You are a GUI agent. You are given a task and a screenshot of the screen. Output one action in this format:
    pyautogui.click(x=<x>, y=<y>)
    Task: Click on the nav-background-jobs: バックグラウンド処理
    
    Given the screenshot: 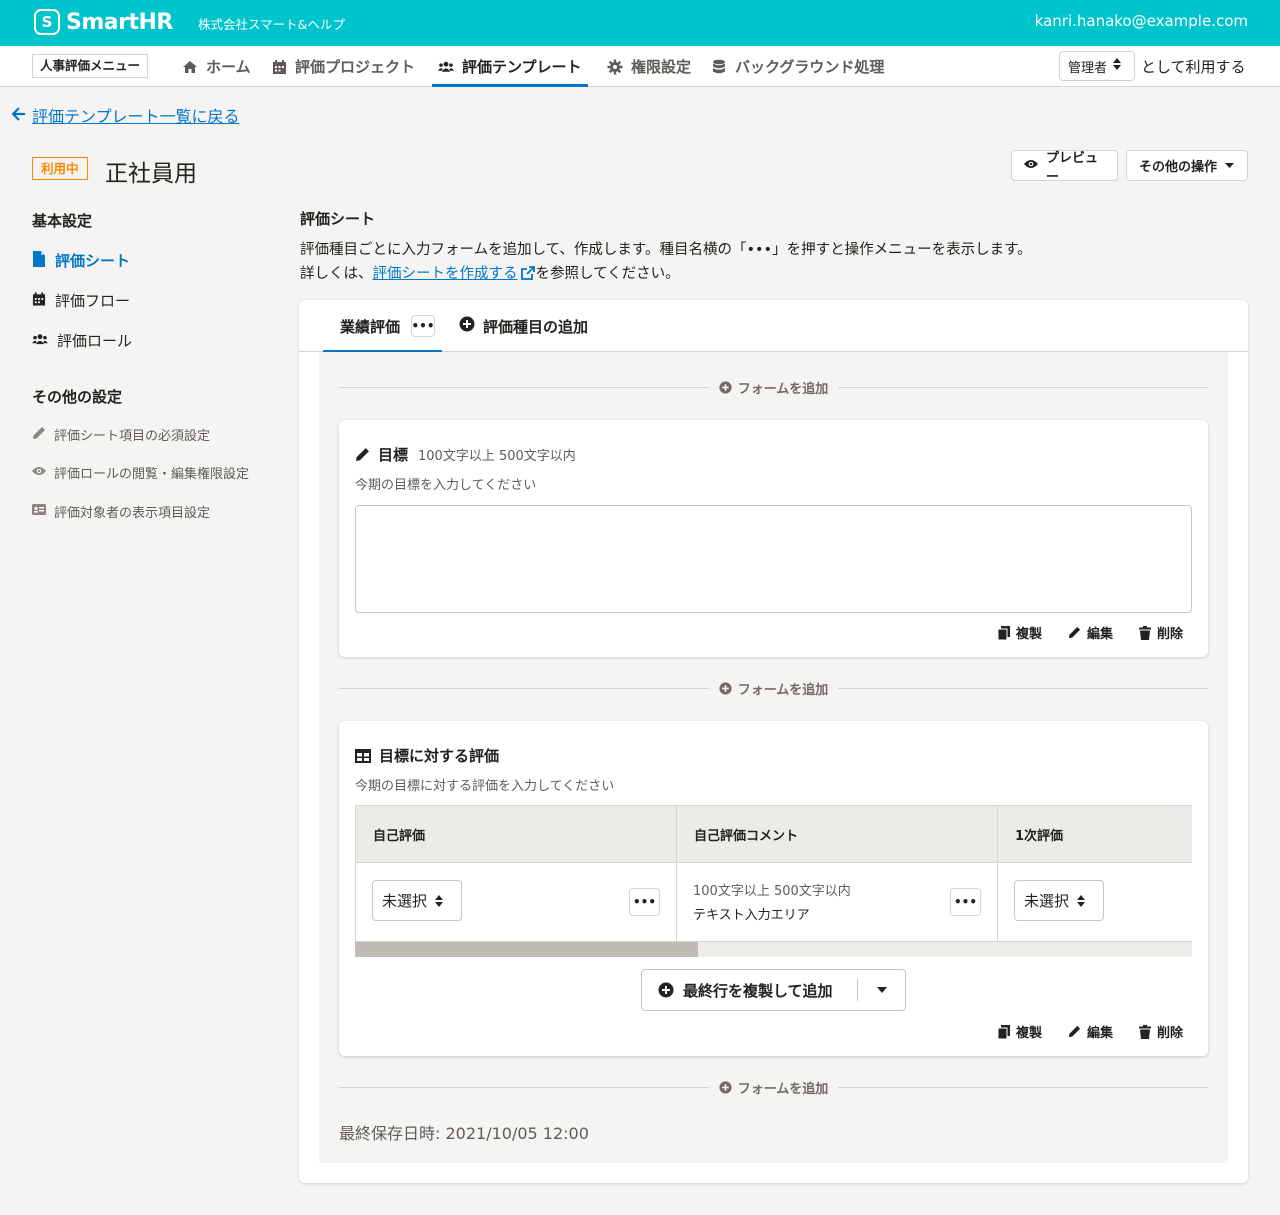 What is the action you would take?
    pyautogui.click(x=797, y=66)
    